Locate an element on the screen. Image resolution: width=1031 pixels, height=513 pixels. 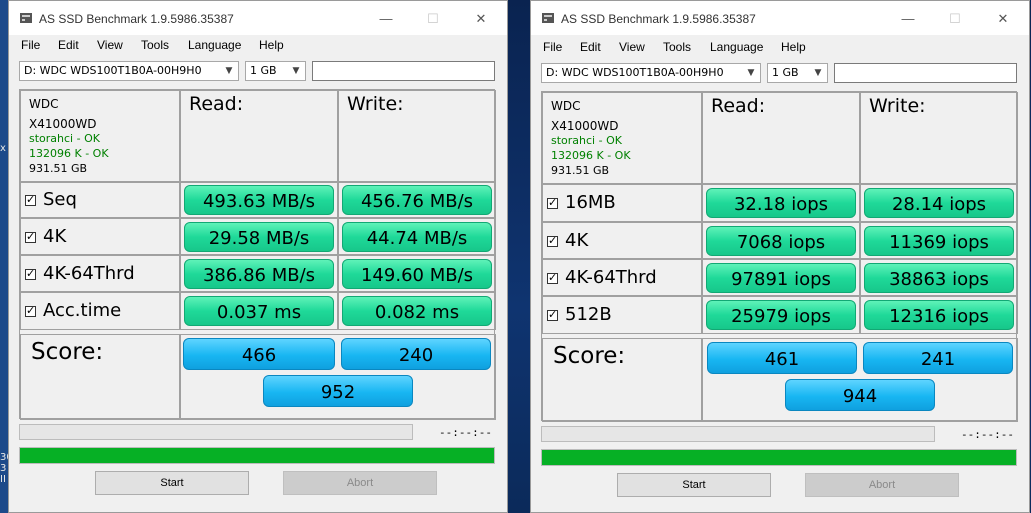
drive-icon is located at coordinates (26, 18).